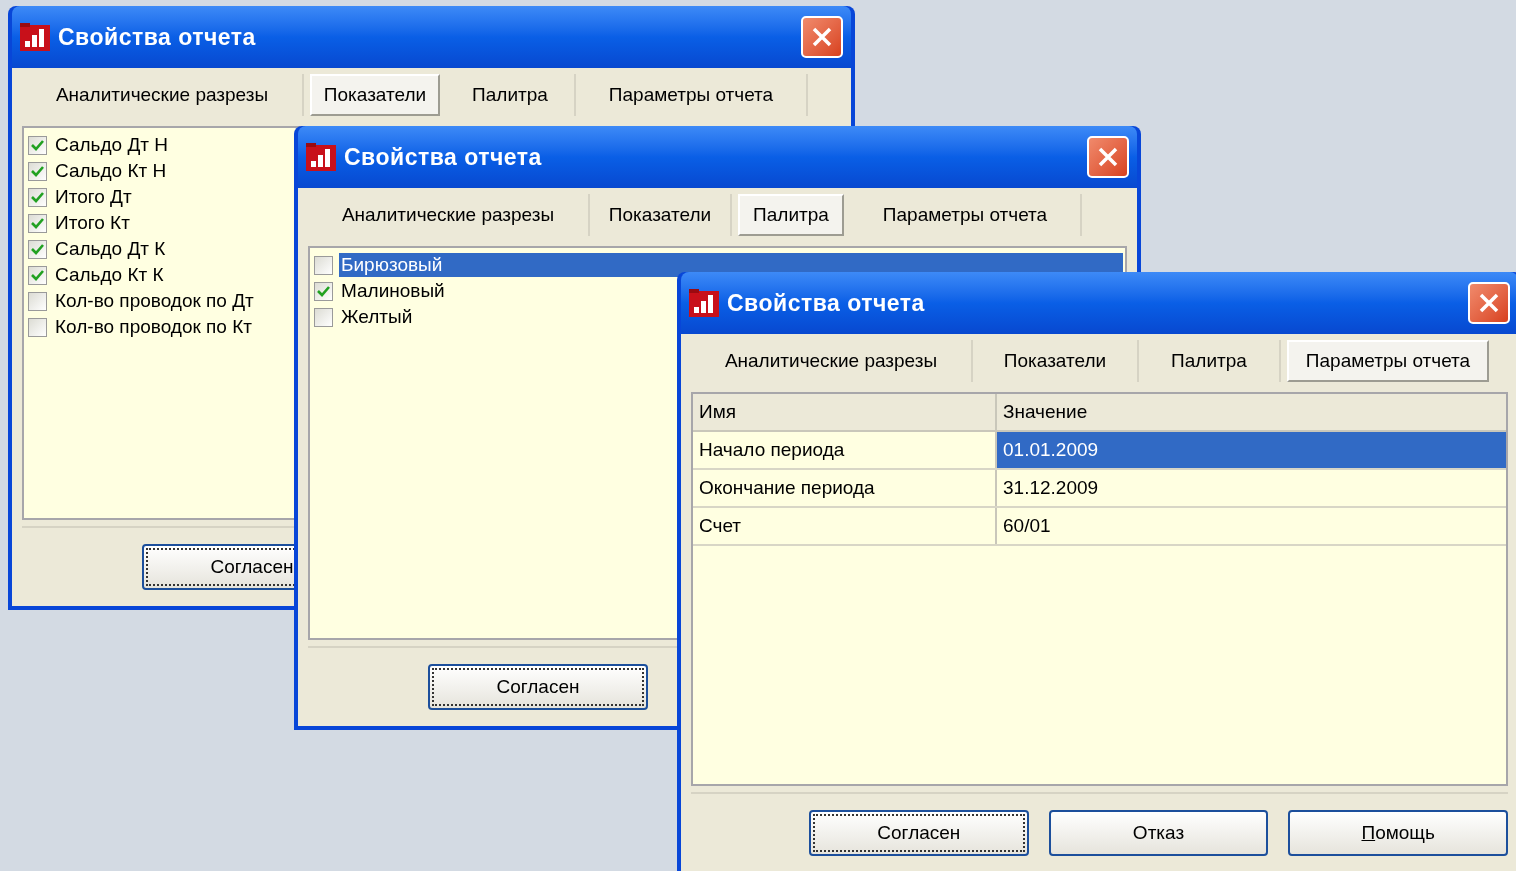  What do you see at coordinates (1158, 833) in the screenshot?
I see `dialog-button: Отказ` at bounding box center [1158, 833].